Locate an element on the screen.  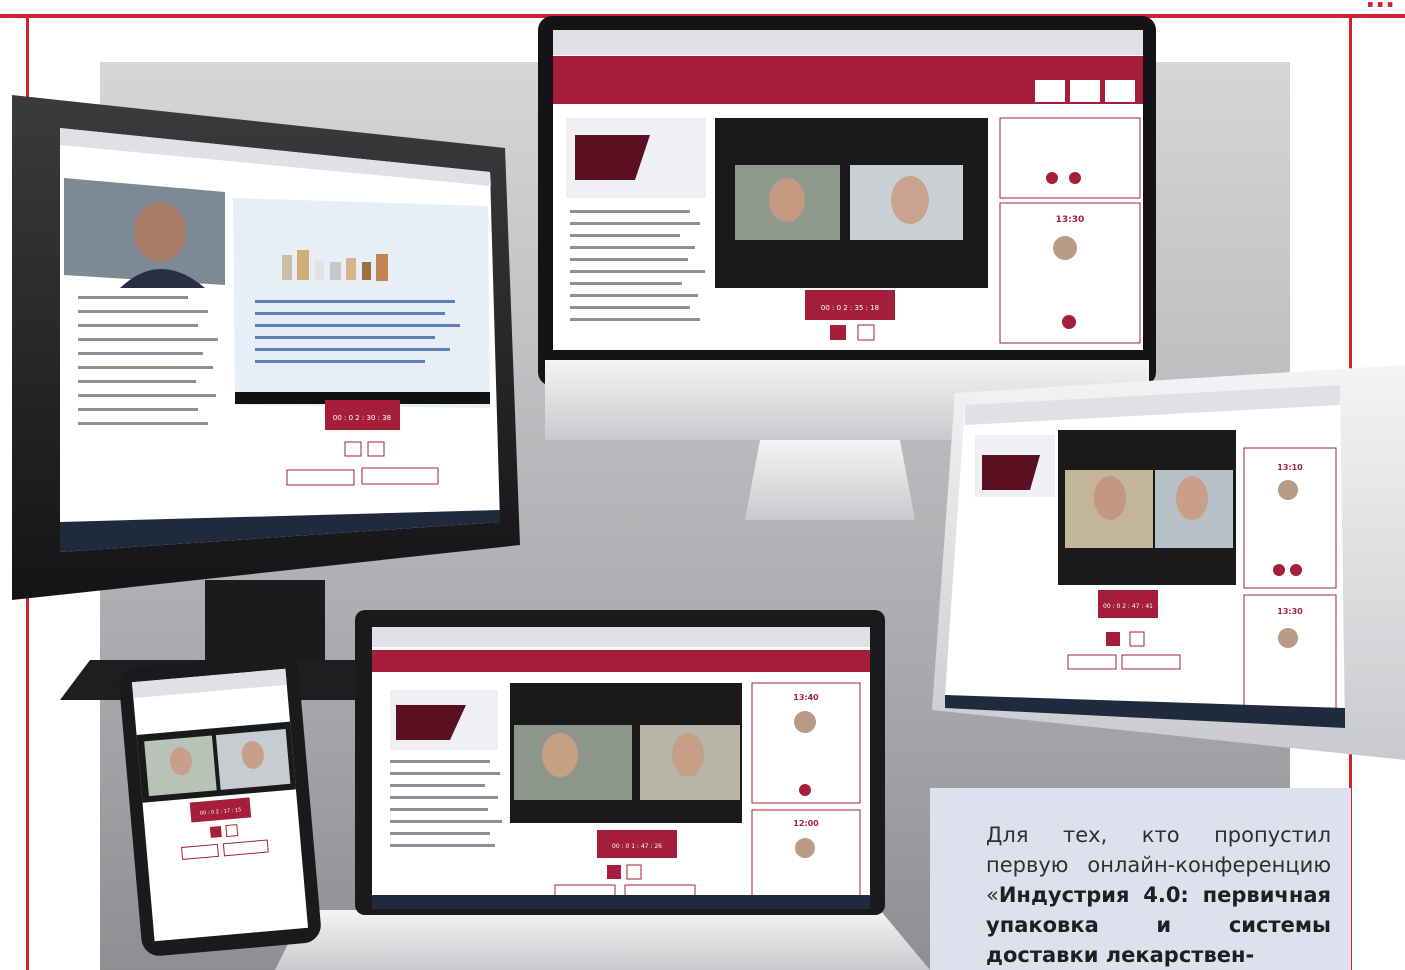
imac-base is located at coordinates (830, 480).